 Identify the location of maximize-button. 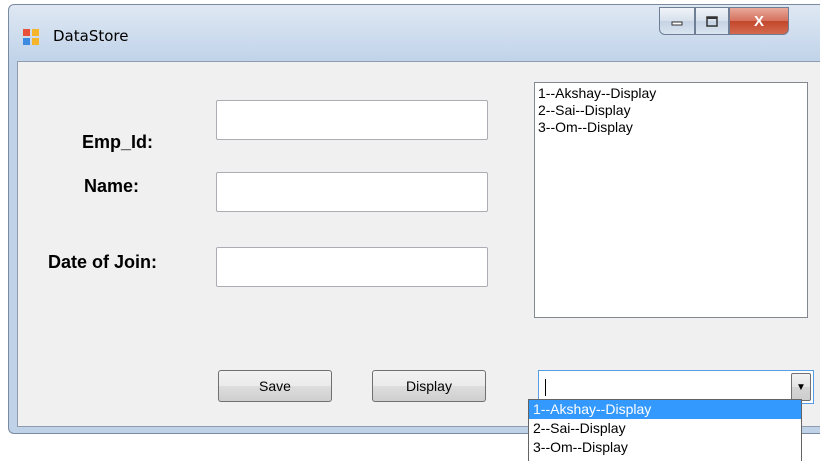
(712, 21).